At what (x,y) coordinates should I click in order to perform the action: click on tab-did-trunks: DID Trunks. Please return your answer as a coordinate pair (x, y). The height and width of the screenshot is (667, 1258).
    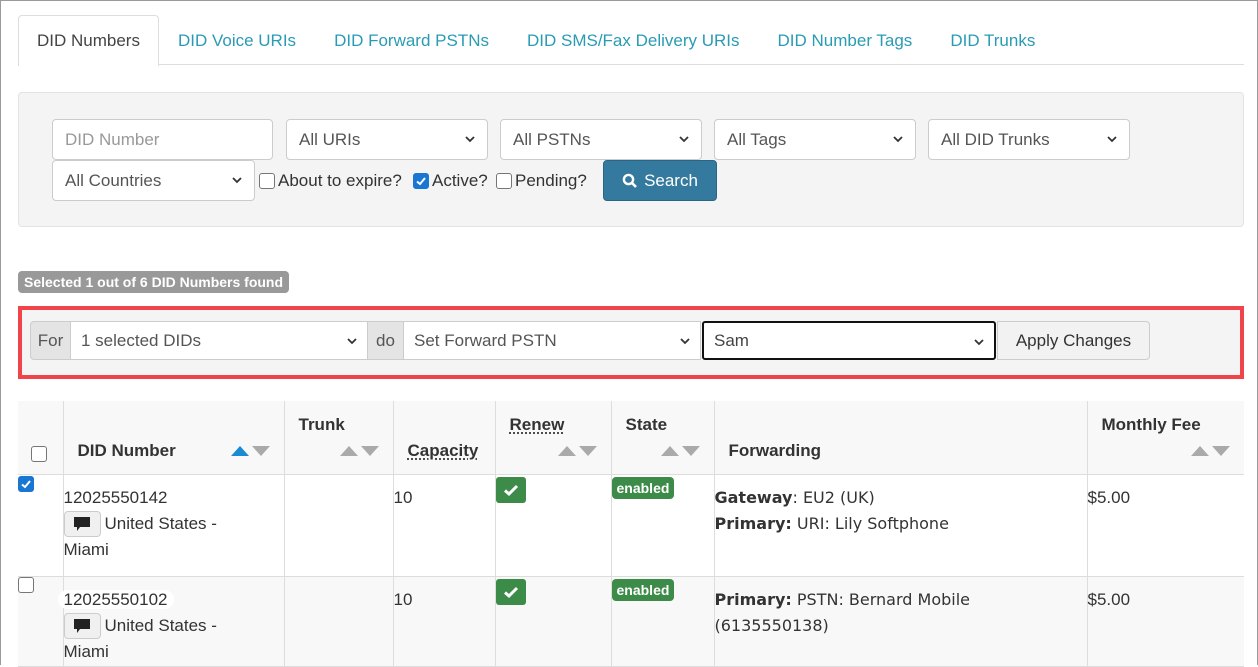
    Looking at the image, I should click on (992, 40).